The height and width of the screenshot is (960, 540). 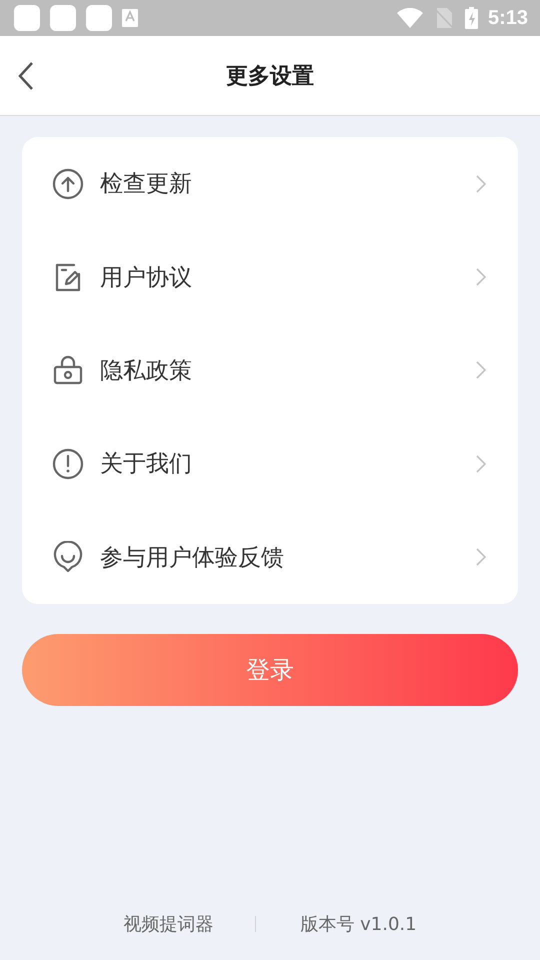 I want to click on menu-item: 参与用户体验反馈, so click(x=270, y=557).